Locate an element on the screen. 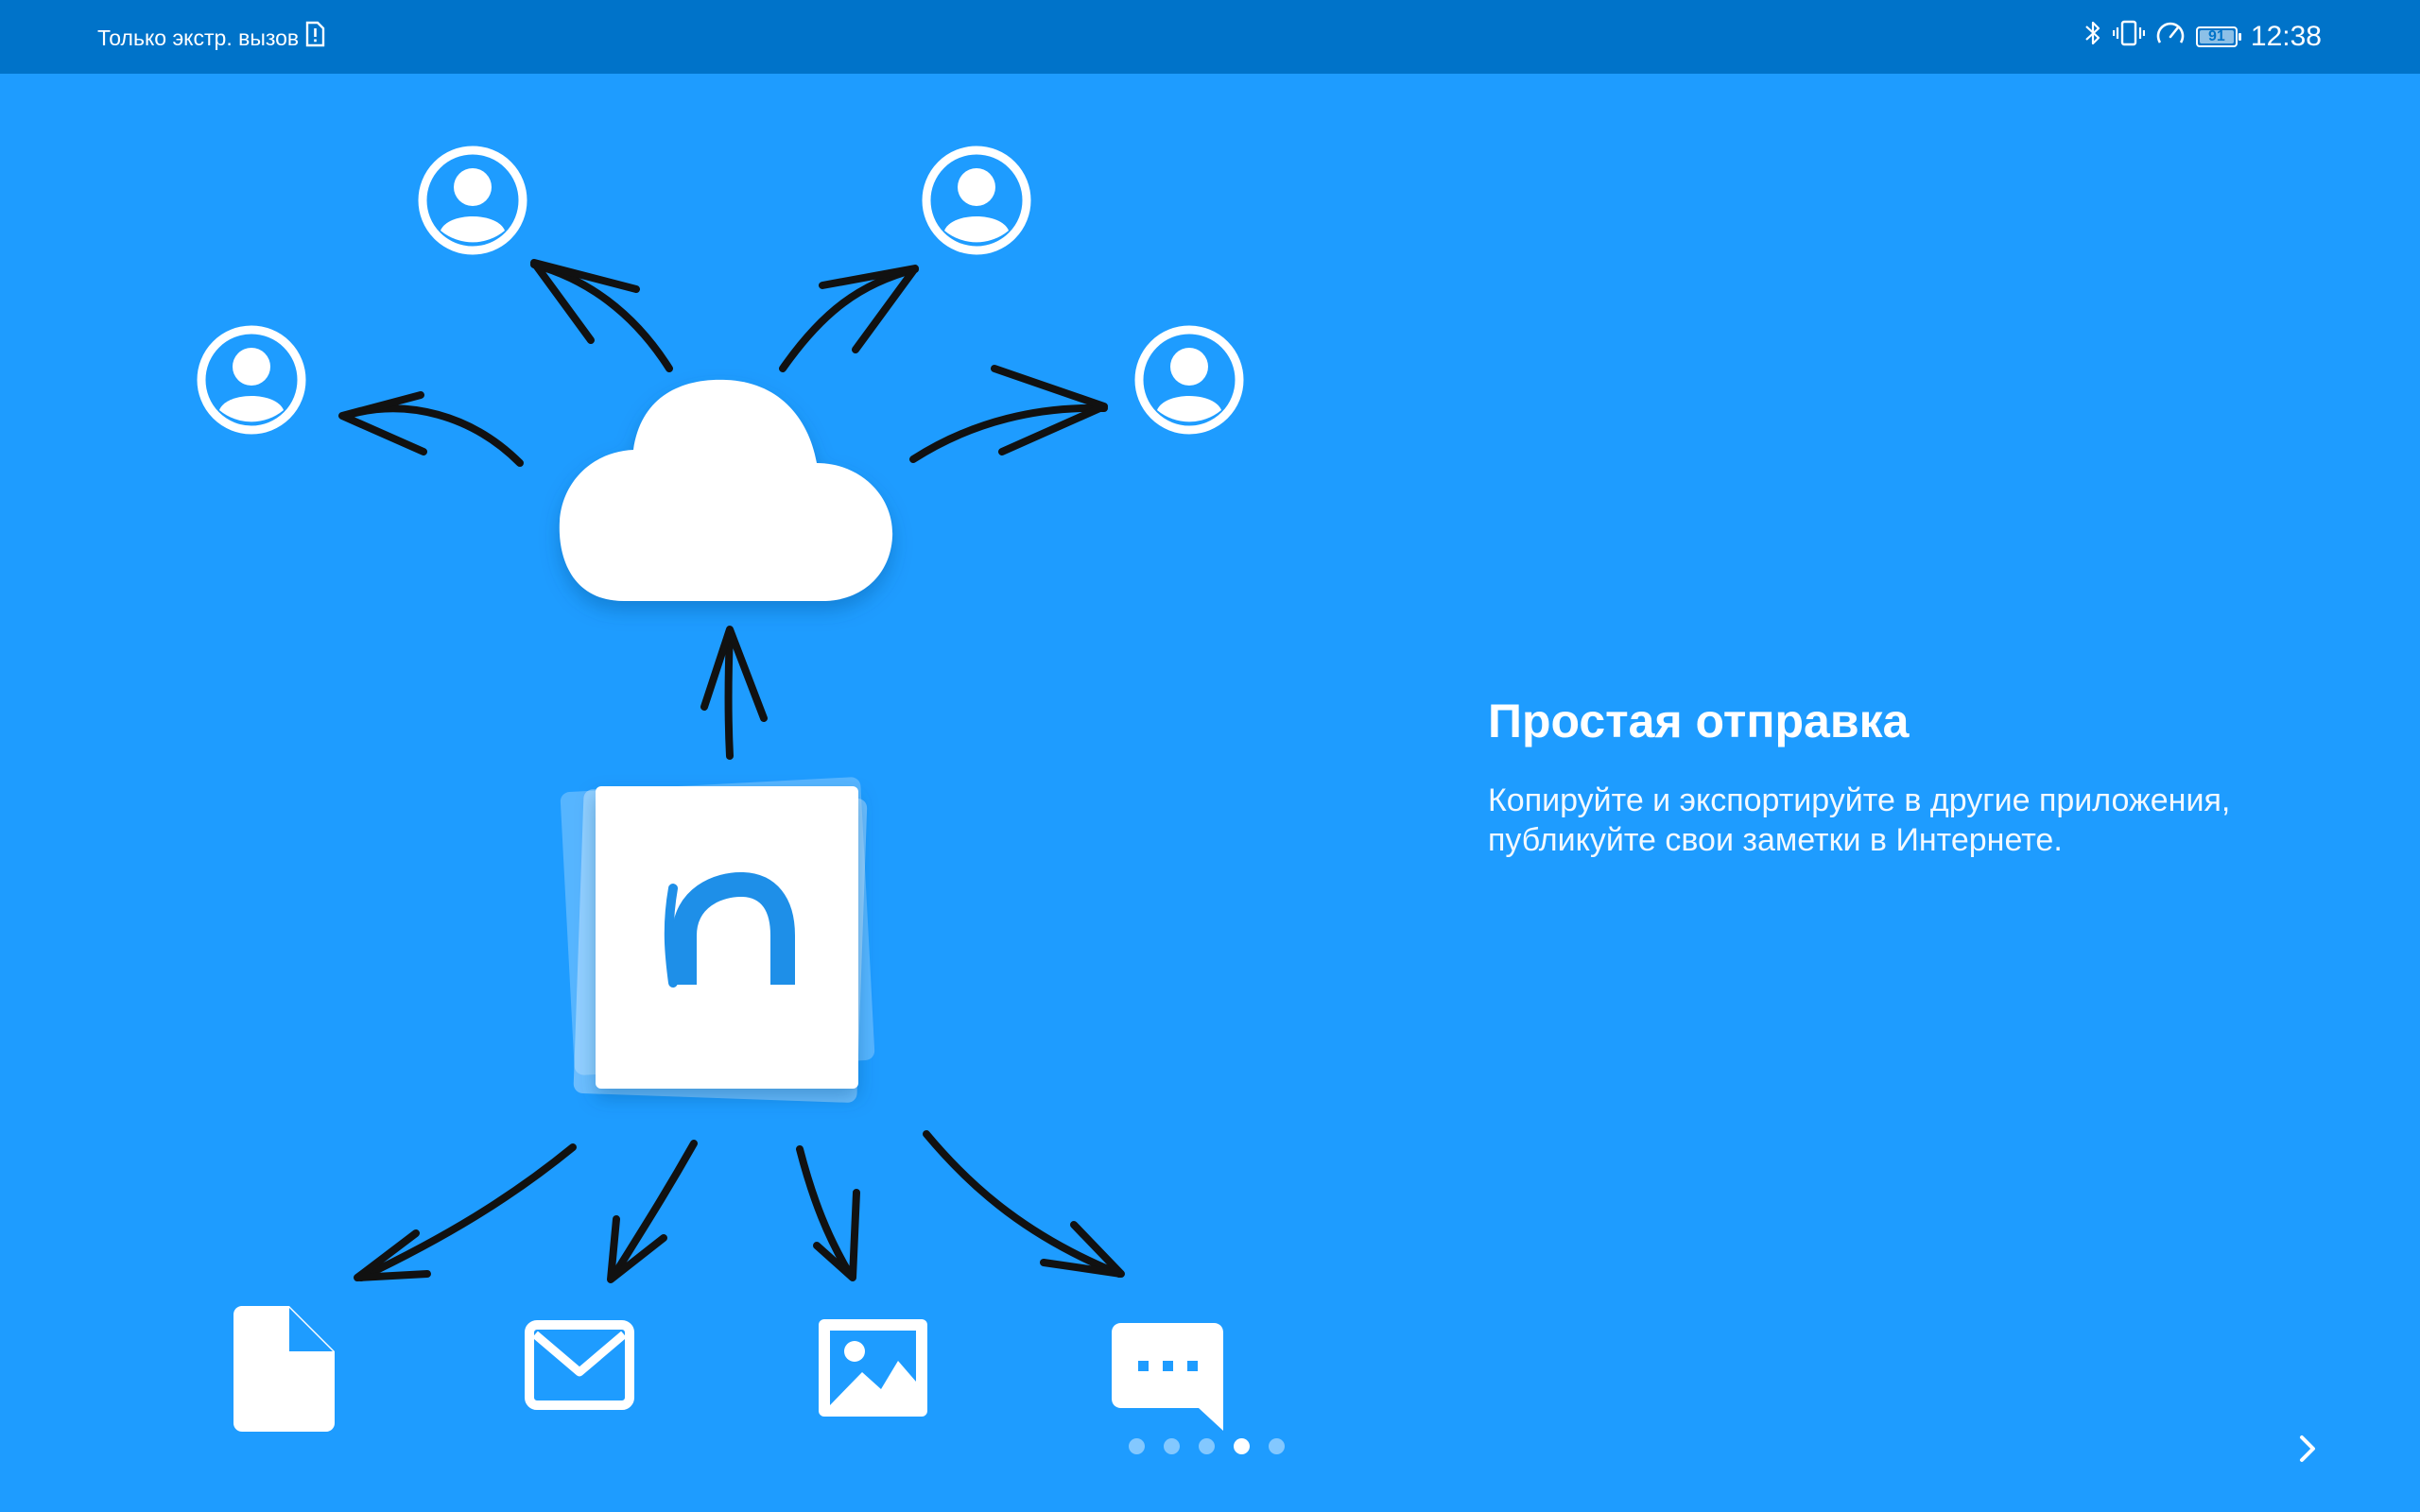 The image size is (2420, 1512). battery-level: 91 is located at coordinates (2217, 36).